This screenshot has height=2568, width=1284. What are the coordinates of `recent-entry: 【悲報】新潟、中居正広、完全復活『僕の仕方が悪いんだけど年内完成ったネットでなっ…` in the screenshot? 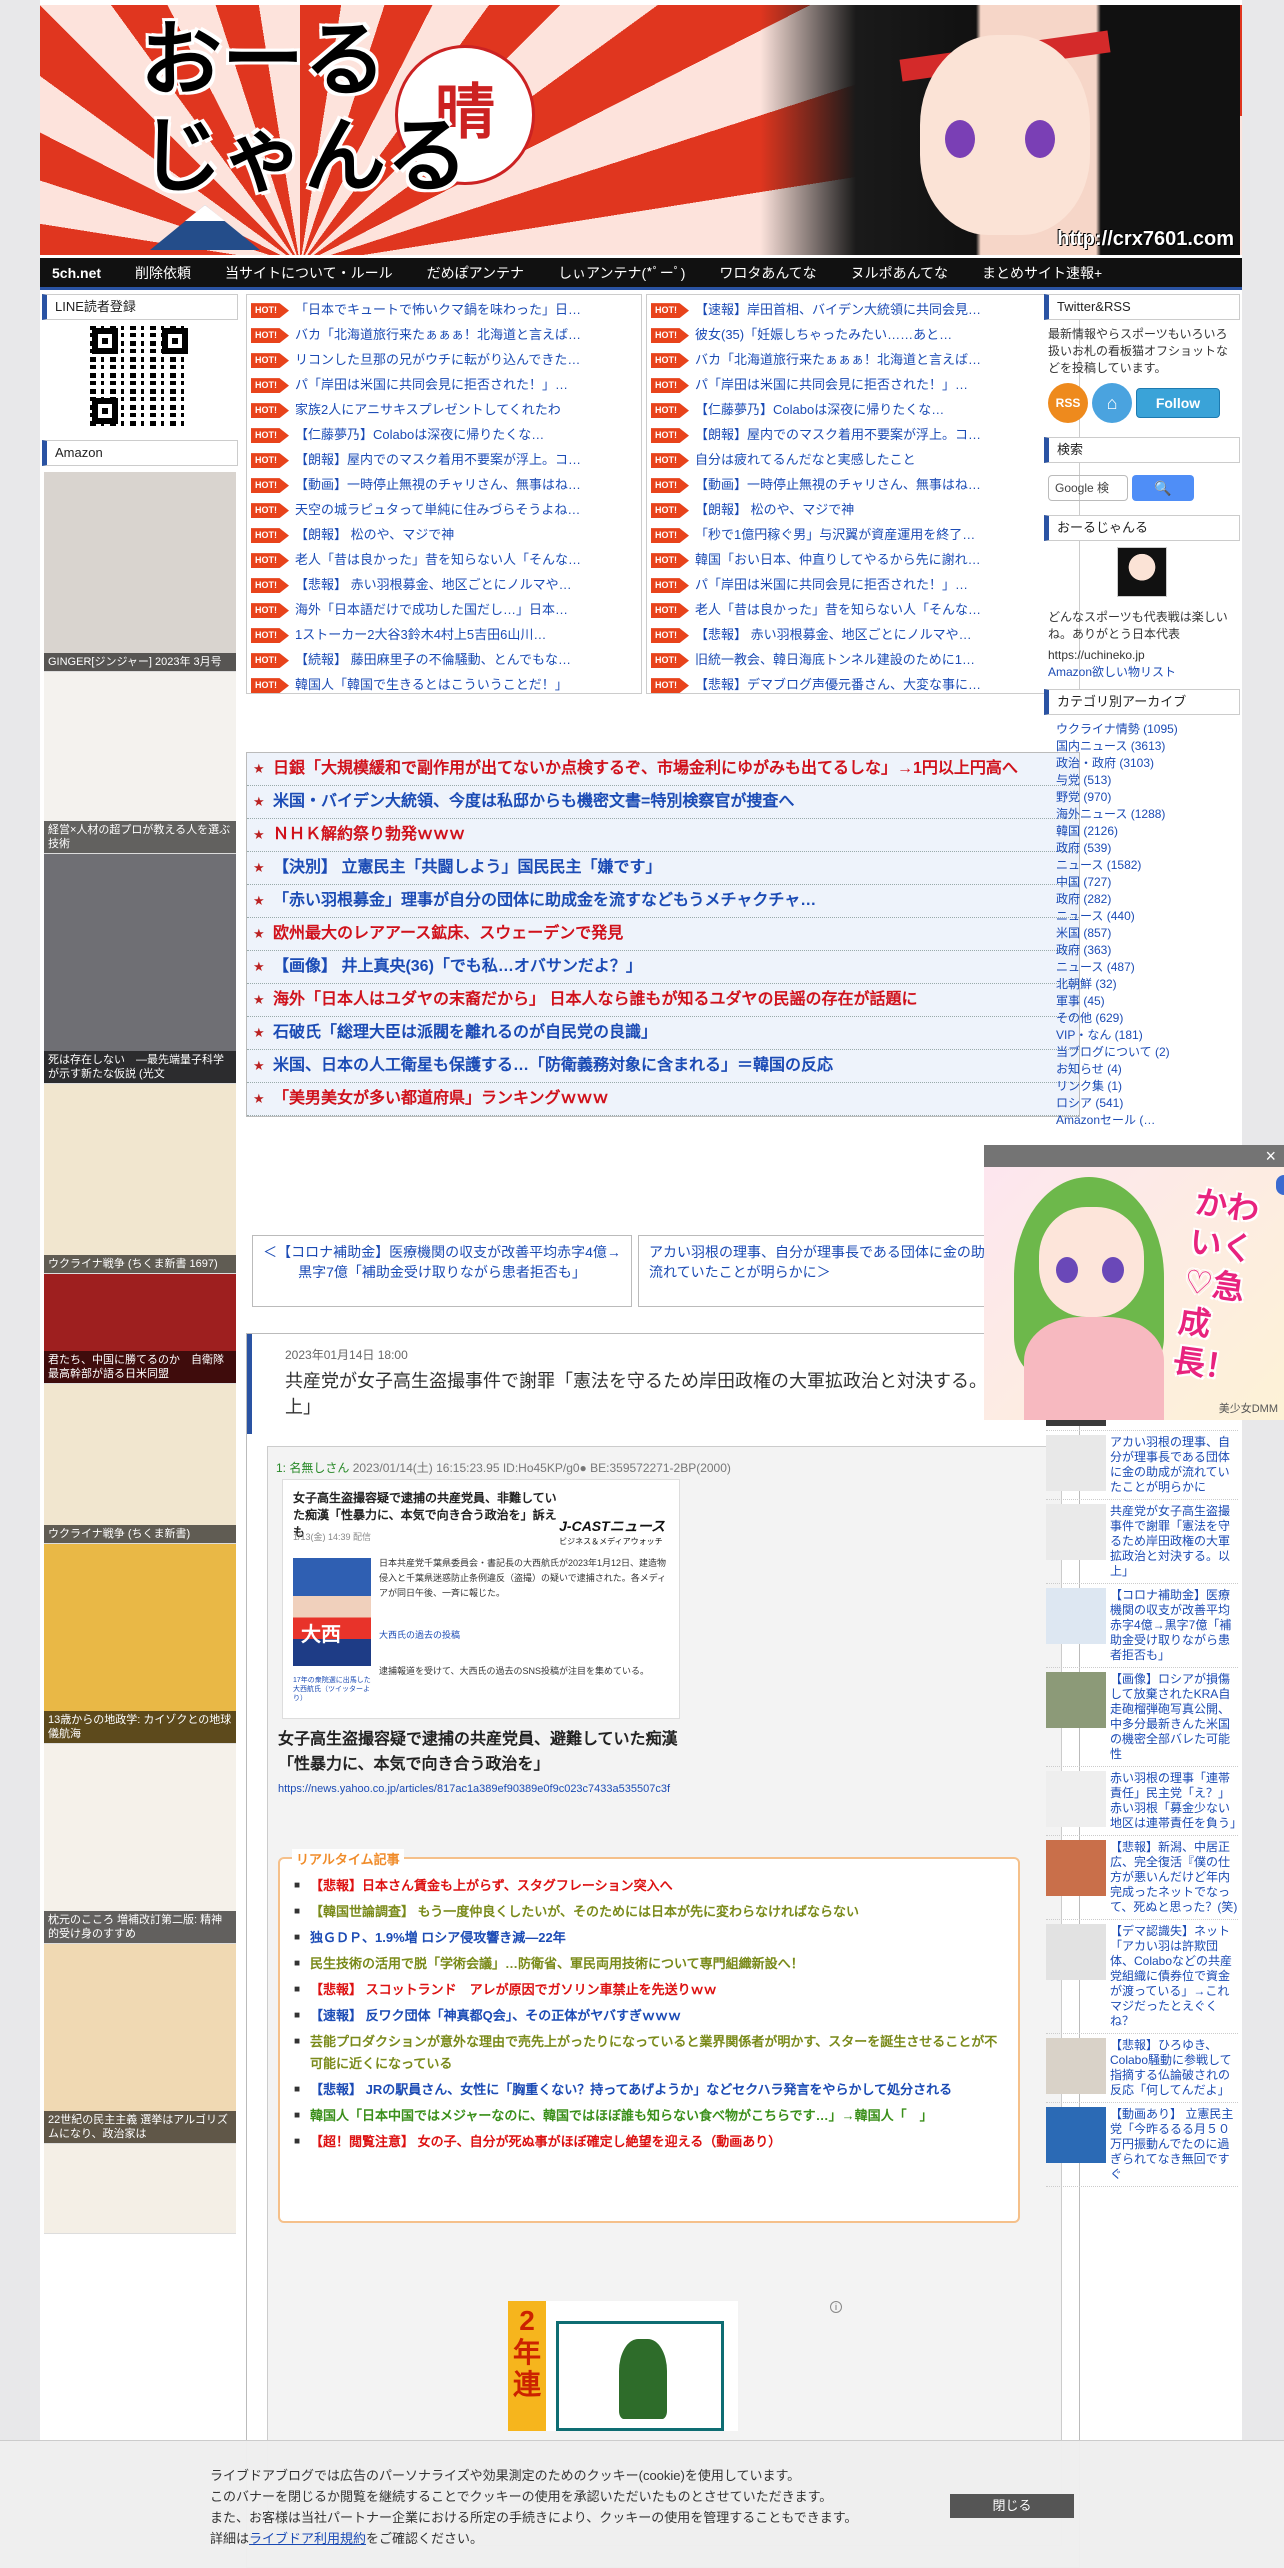 It's located at (1142, 1878).